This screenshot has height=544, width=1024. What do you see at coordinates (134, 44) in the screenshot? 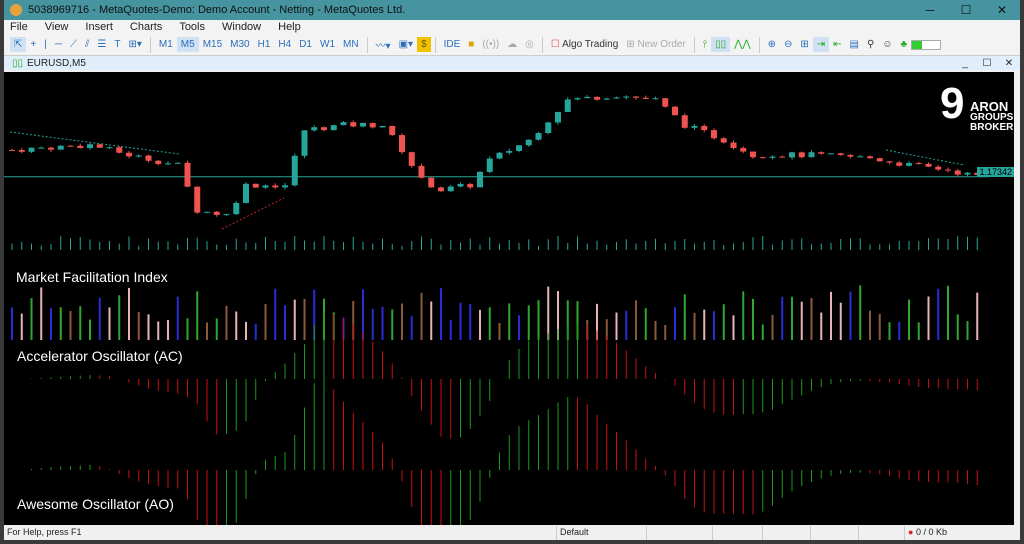
I see `shapes-icon: ⊞▾` at bounding box center [134, 44].